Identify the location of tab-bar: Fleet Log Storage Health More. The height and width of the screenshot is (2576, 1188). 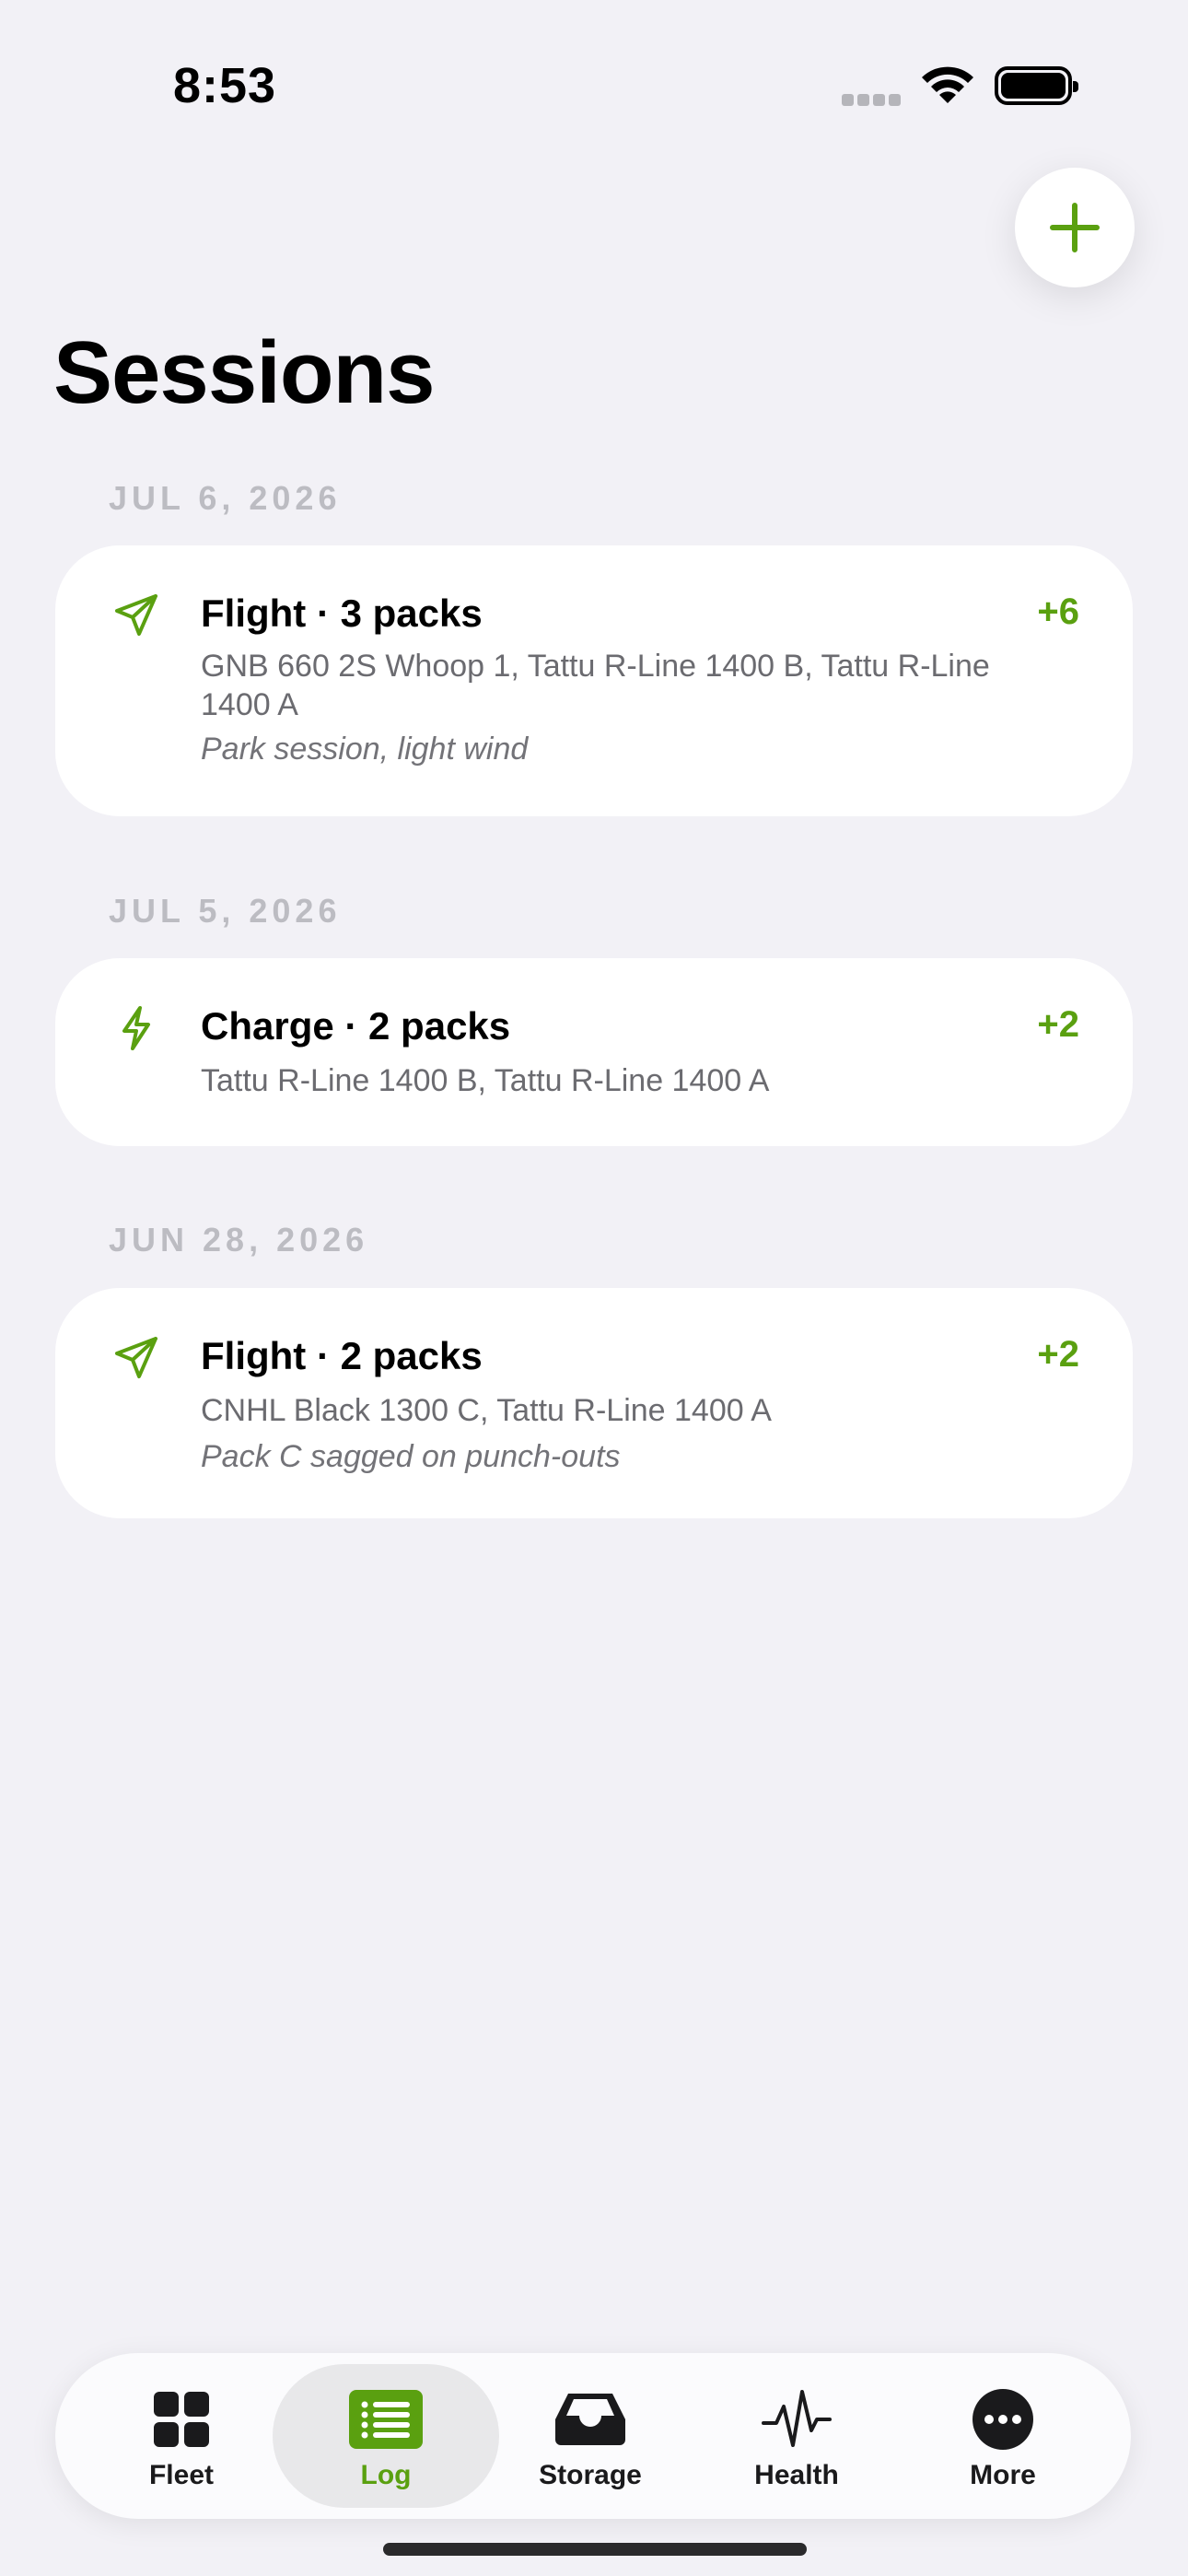
(593, 2436).